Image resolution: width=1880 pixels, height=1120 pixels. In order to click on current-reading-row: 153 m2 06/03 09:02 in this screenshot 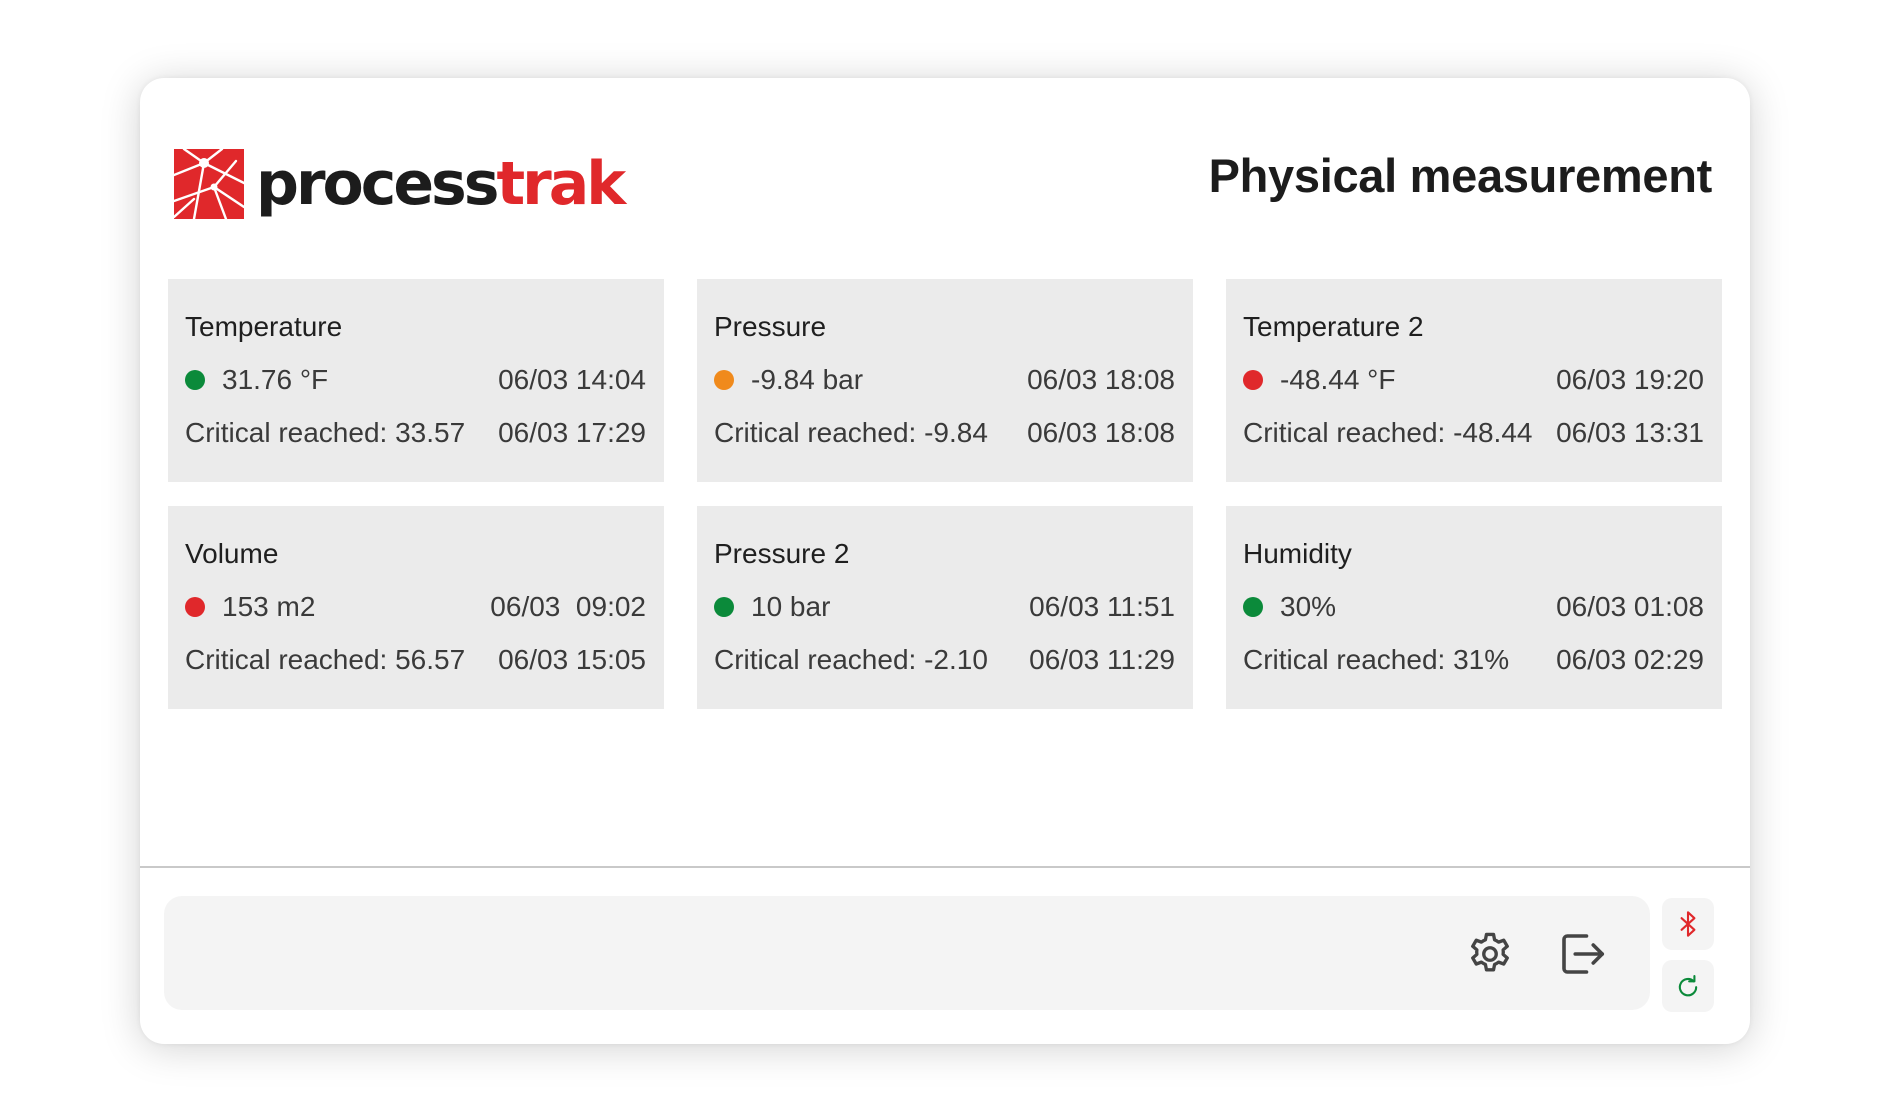, I will do `click(415, 607)`.